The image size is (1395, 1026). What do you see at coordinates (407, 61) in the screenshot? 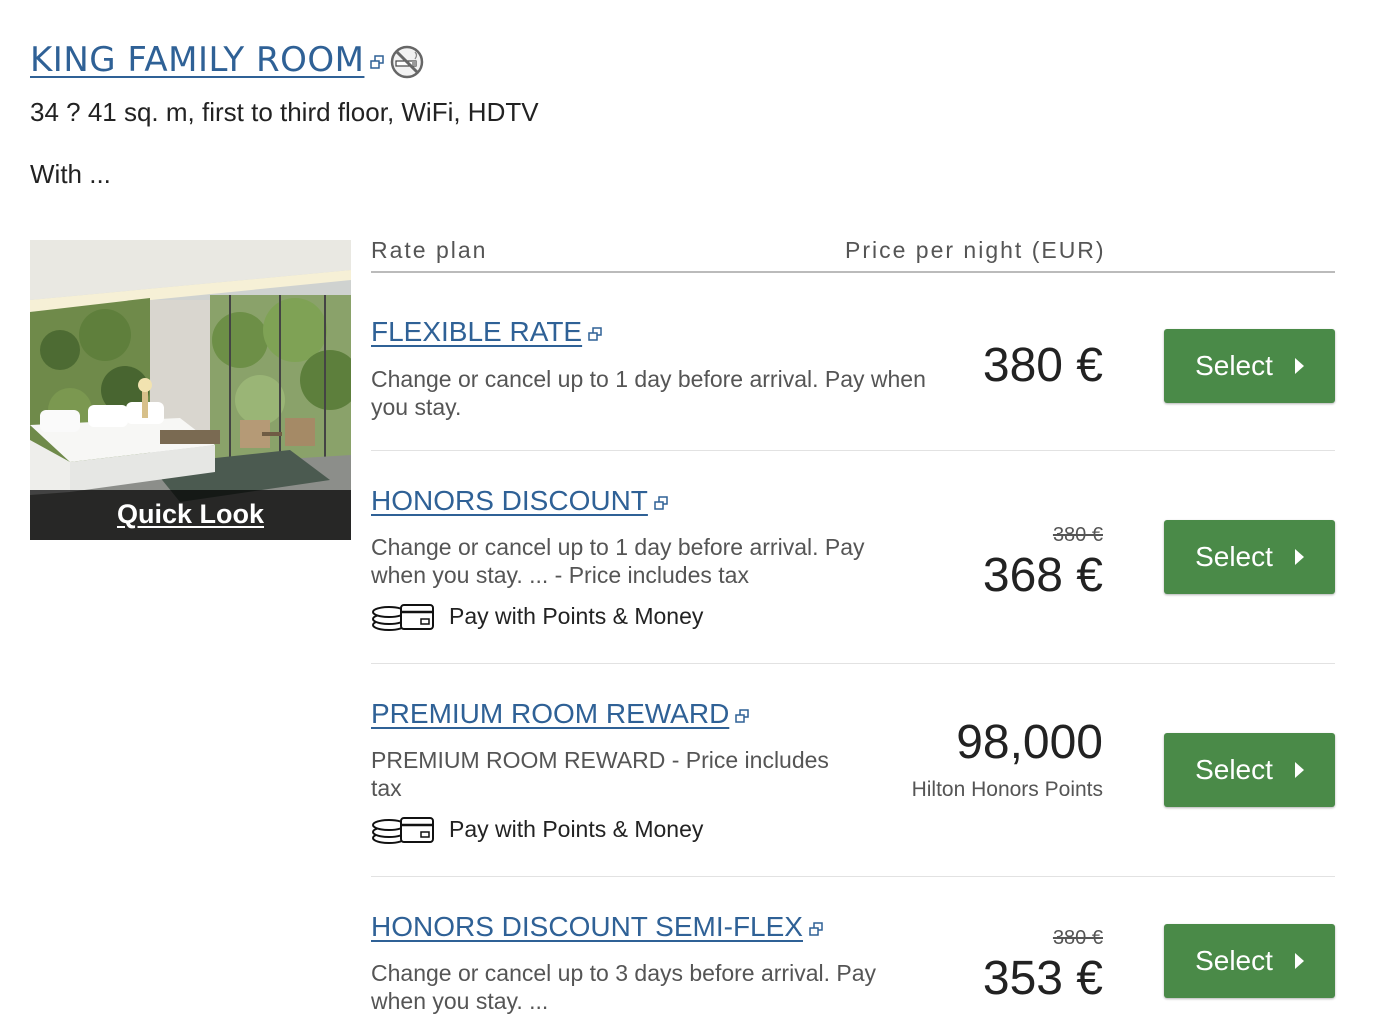
I see `no-smoking-icon` at bounding box center [407, 61].